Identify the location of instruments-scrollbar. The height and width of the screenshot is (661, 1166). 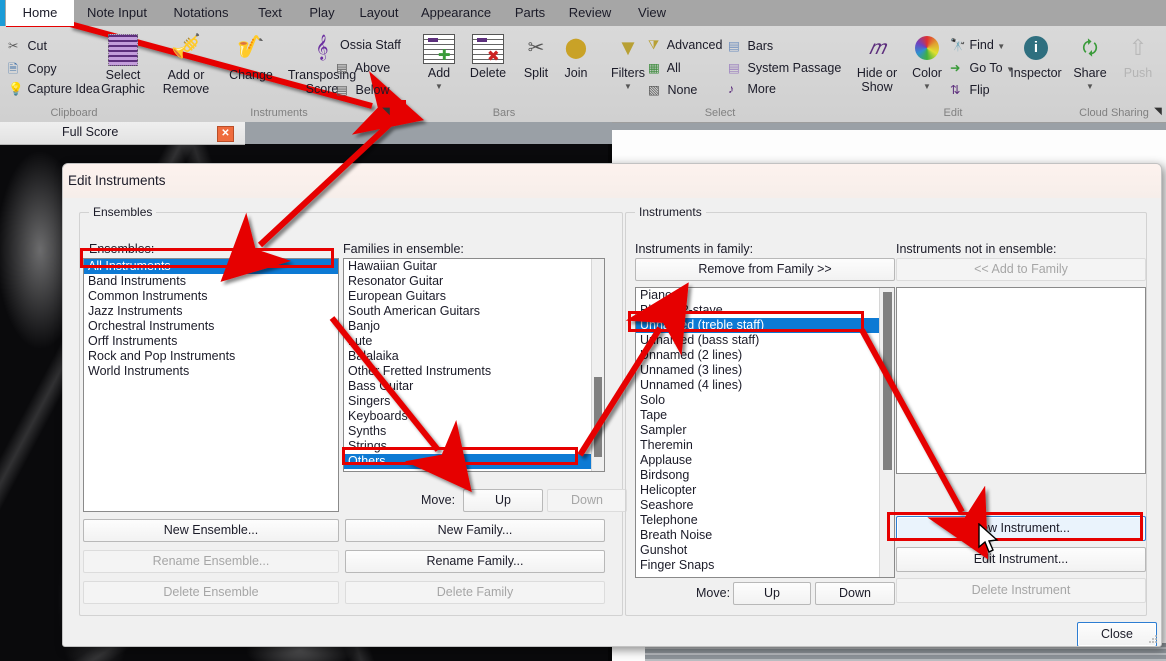
(886, 432).